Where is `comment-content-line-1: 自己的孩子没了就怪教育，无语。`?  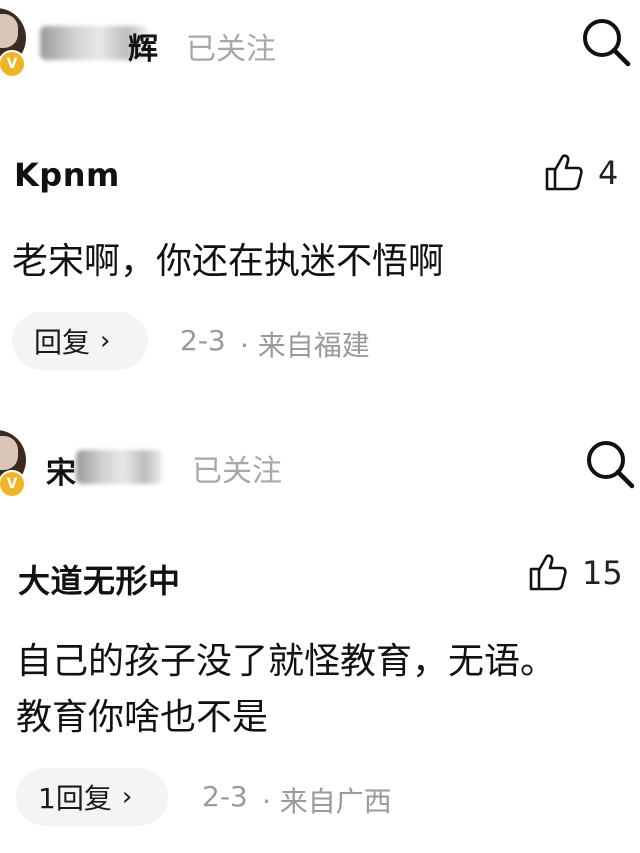 comment-content-line-1: 自己的孩子没了就怪教育，无语。 is located at coordinates (286, 661).